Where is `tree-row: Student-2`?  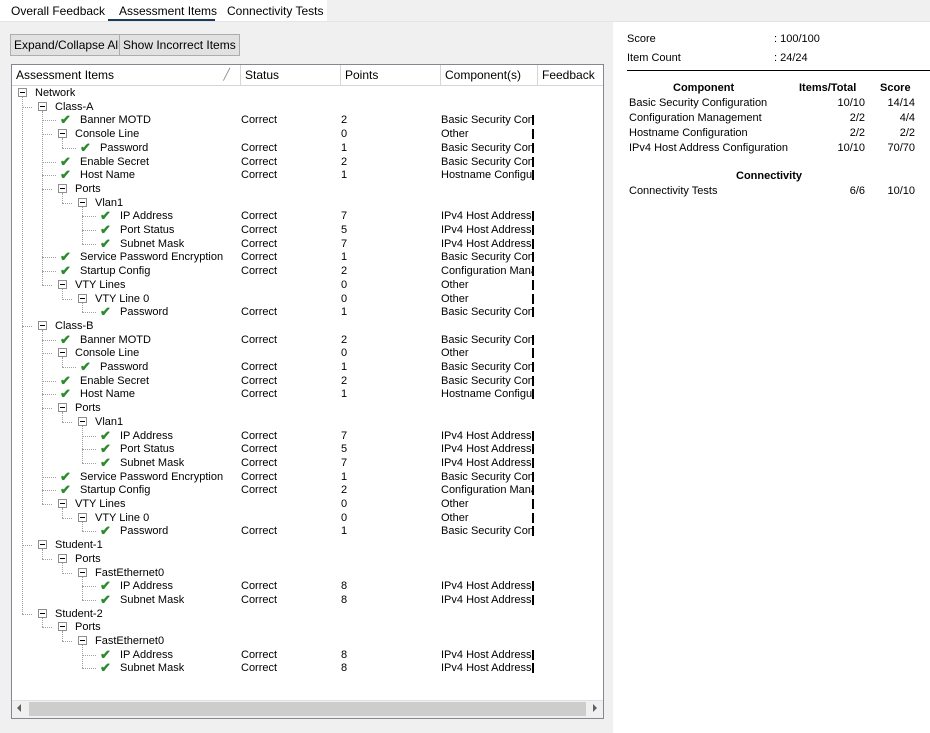 tree-row: Student-2 is located at coordinates (307, 614).